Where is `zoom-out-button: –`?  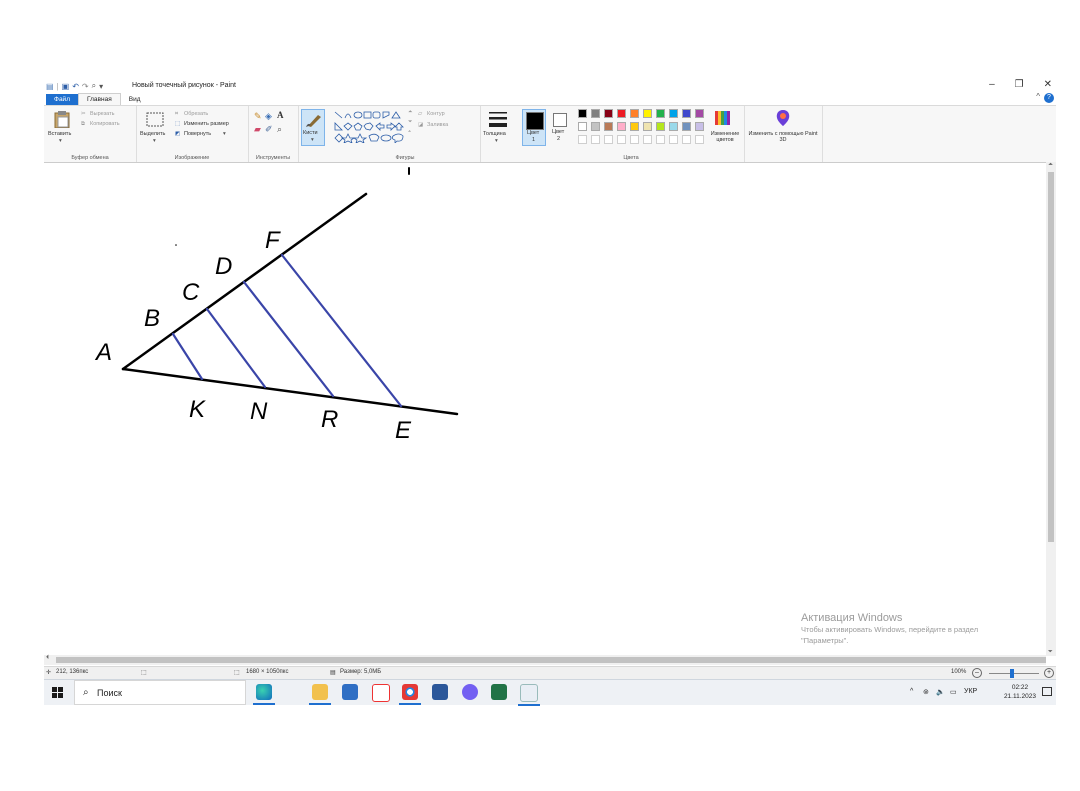
zoom-out-button: – is located at coordinates (977, 673).